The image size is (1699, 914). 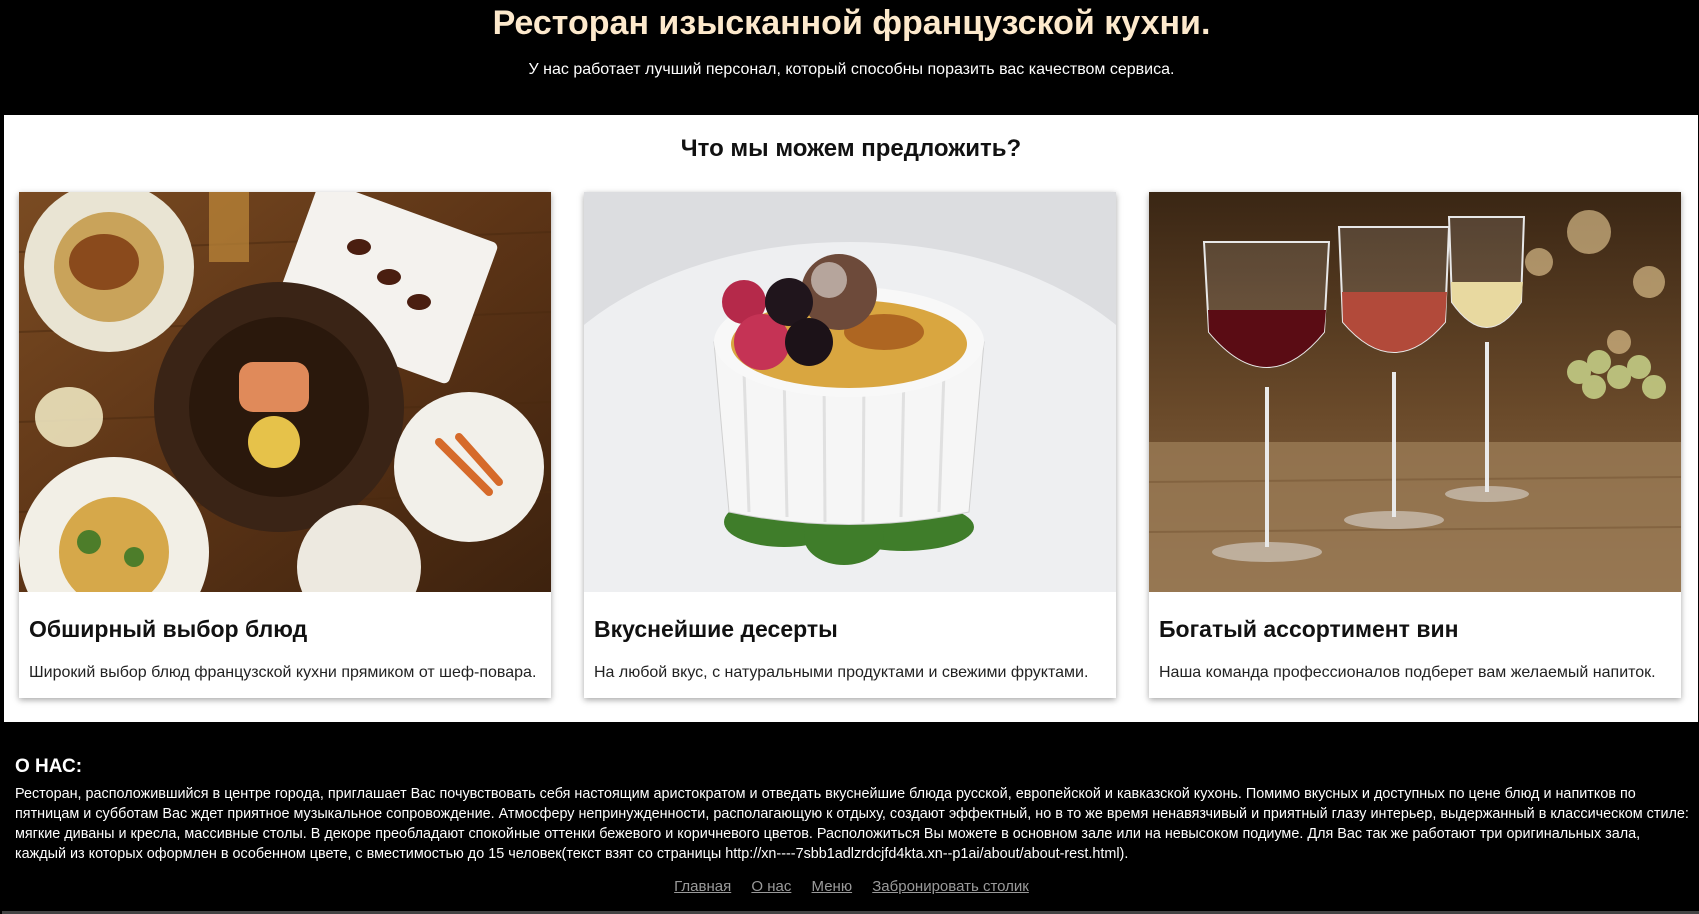 What do you see at coordinates (49, 766) in the screenshot?
I see `about-heading: О НАС:` at bounding box center [49, 766].